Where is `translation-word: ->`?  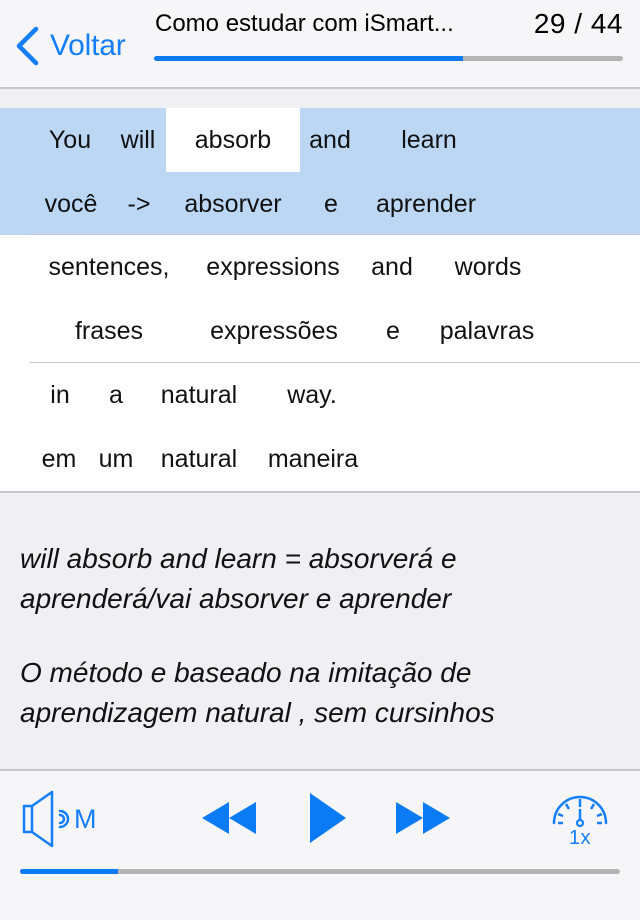
translation-word: -> is located at coordinates (139, 203).